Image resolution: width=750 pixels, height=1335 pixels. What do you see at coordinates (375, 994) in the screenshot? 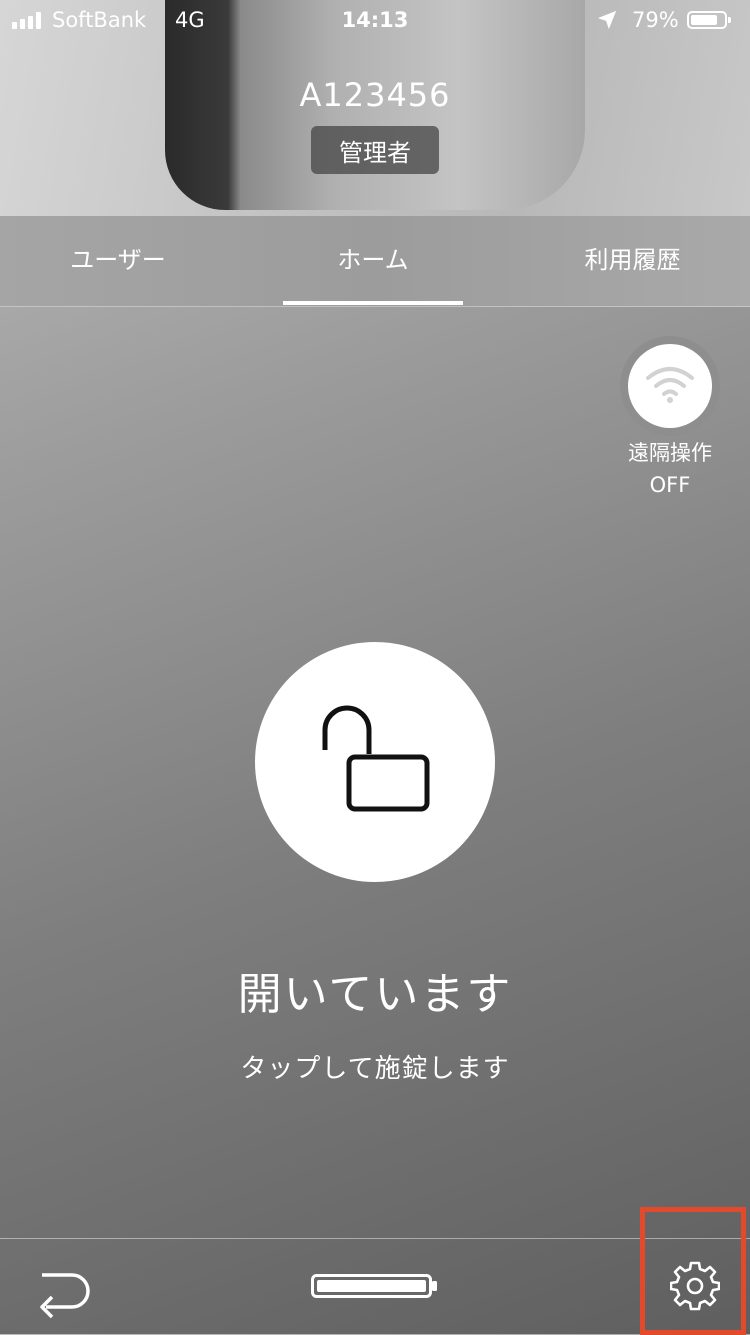
I see `lock-status-text: 開いています` at bounding box center [375, 994].